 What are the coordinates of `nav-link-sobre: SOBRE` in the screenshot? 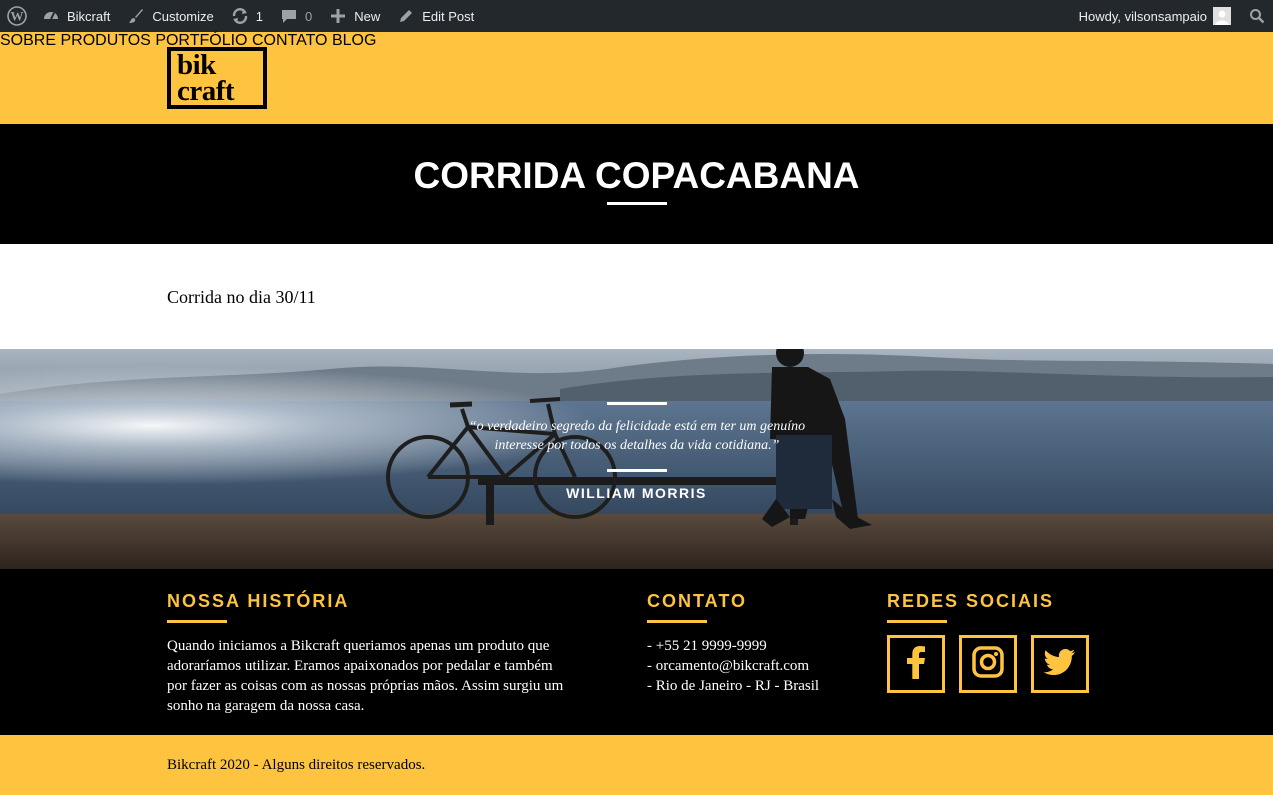 It's located at (28, 40).